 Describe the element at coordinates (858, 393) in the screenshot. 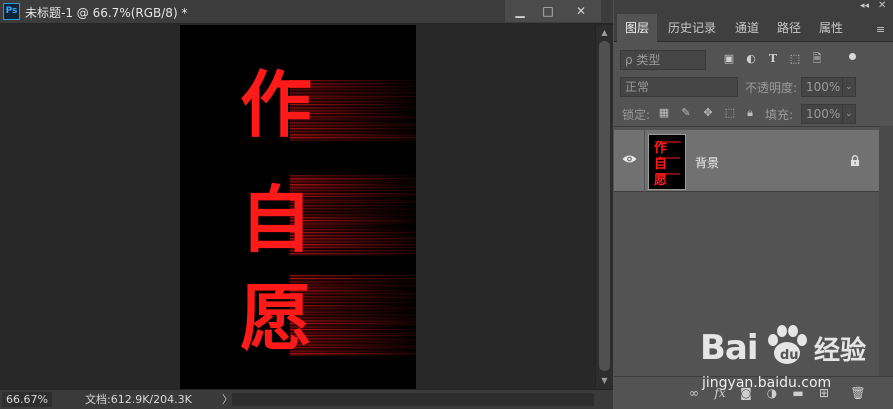

I see `trash-icon: 🗑︎` at that location.